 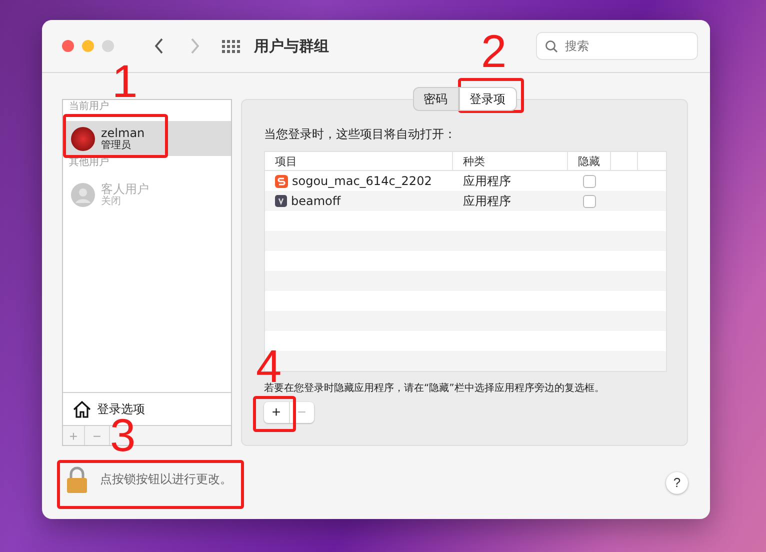 I want to click on callout-number: 1, so click(x=125, y=81).